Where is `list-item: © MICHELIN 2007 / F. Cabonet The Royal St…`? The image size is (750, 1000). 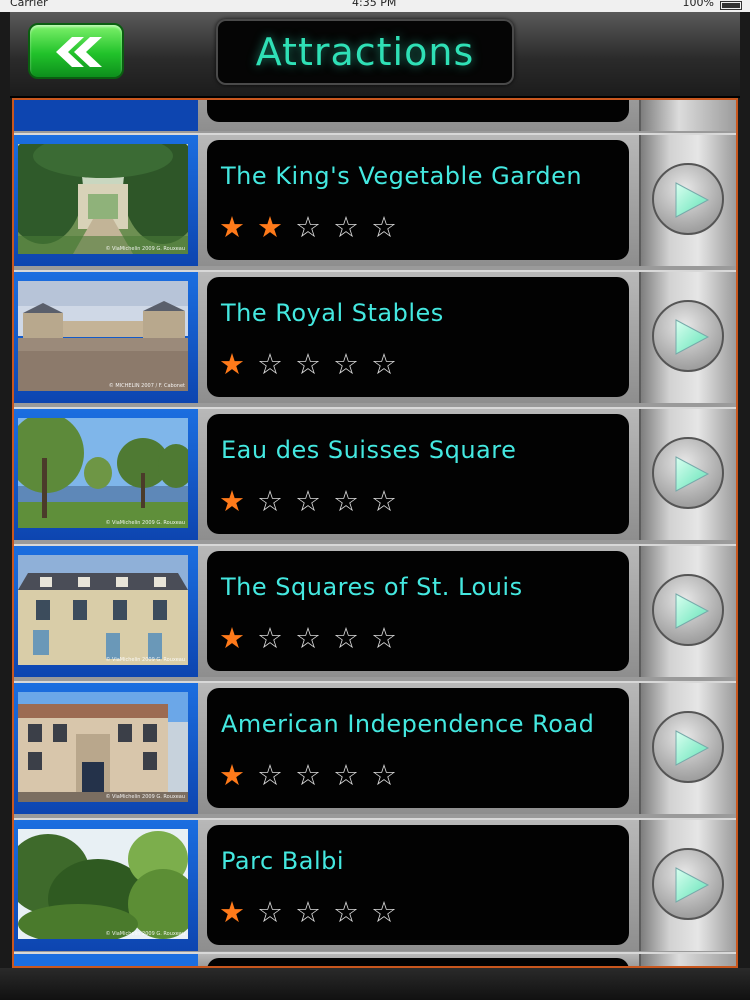 list-item: © MICHELIN 2007 / F. Cabonet The Royal St… is located at coordinates (375, 336).